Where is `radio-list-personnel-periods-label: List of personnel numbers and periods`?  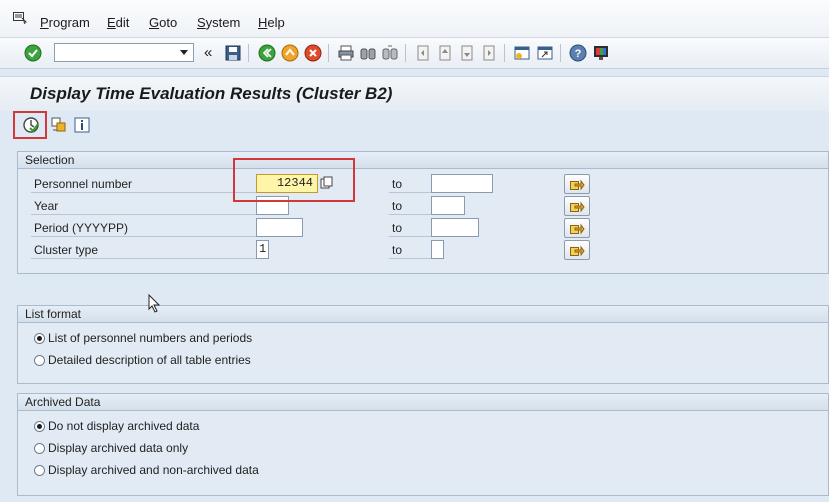
radio-list-personnel-periods-label: List of personnel numbers and periods is located at coordinates (150, 338).